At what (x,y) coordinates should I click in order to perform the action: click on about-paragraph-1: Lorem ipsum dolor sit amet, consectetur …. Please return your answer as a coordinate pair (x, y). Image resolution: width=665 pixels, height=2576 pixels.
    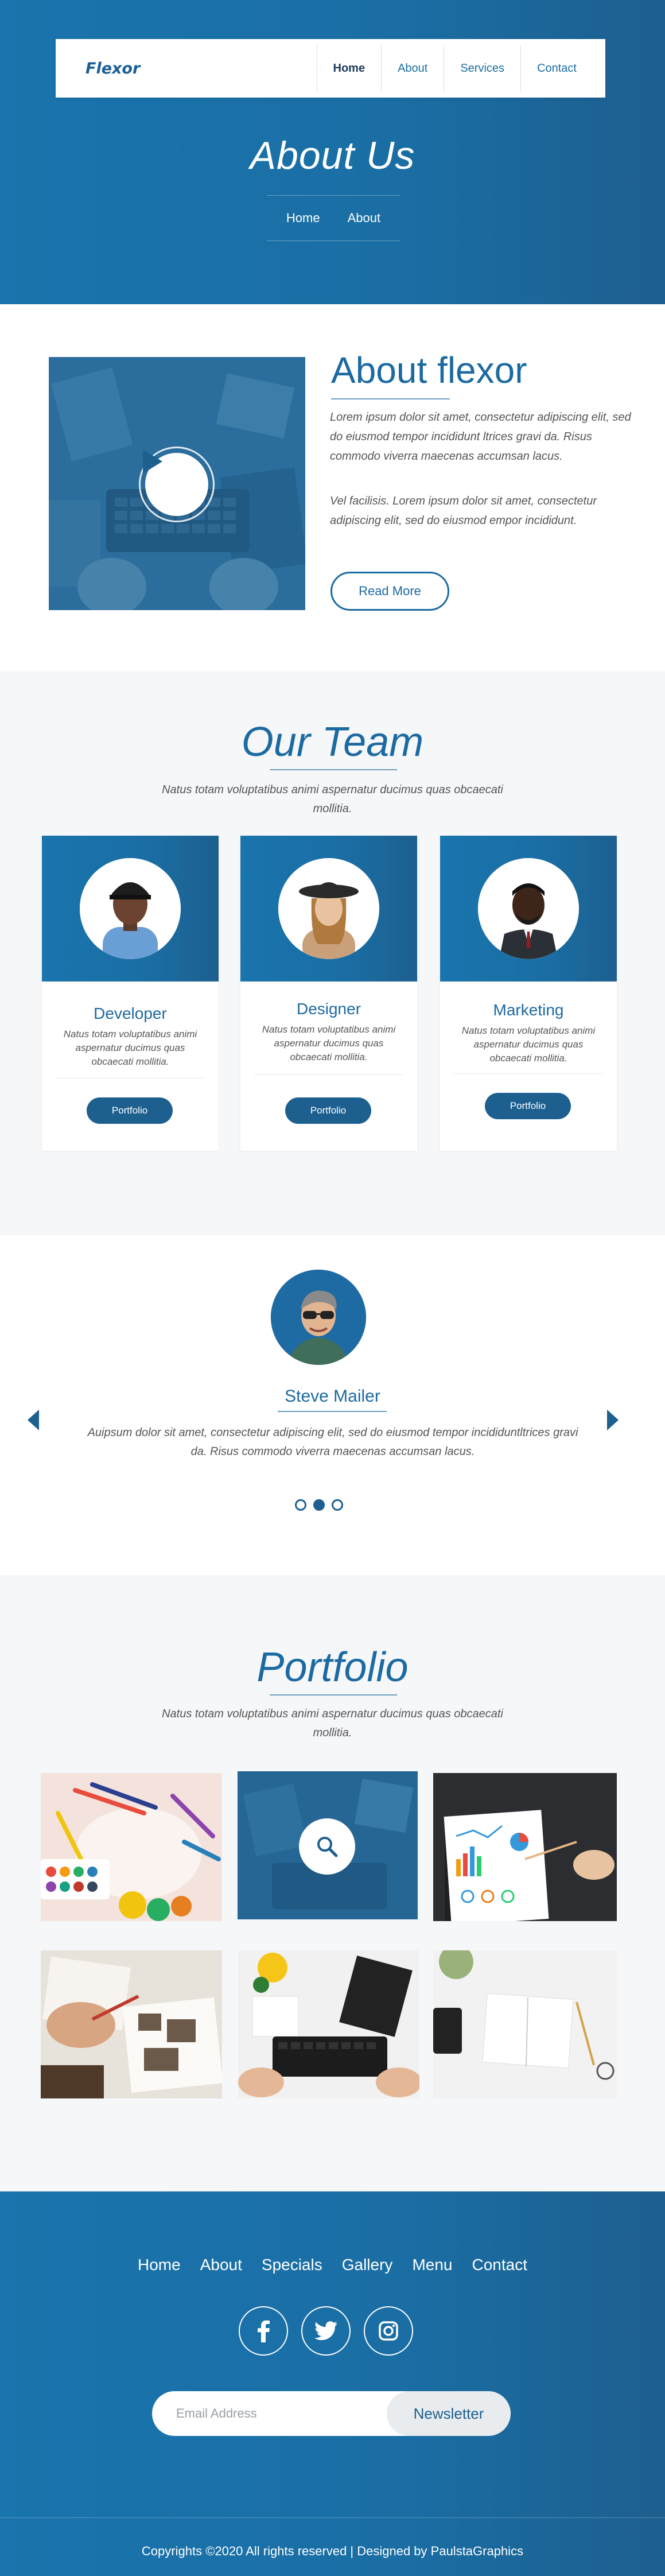
    Looking at the image, I should click on (480, 437).